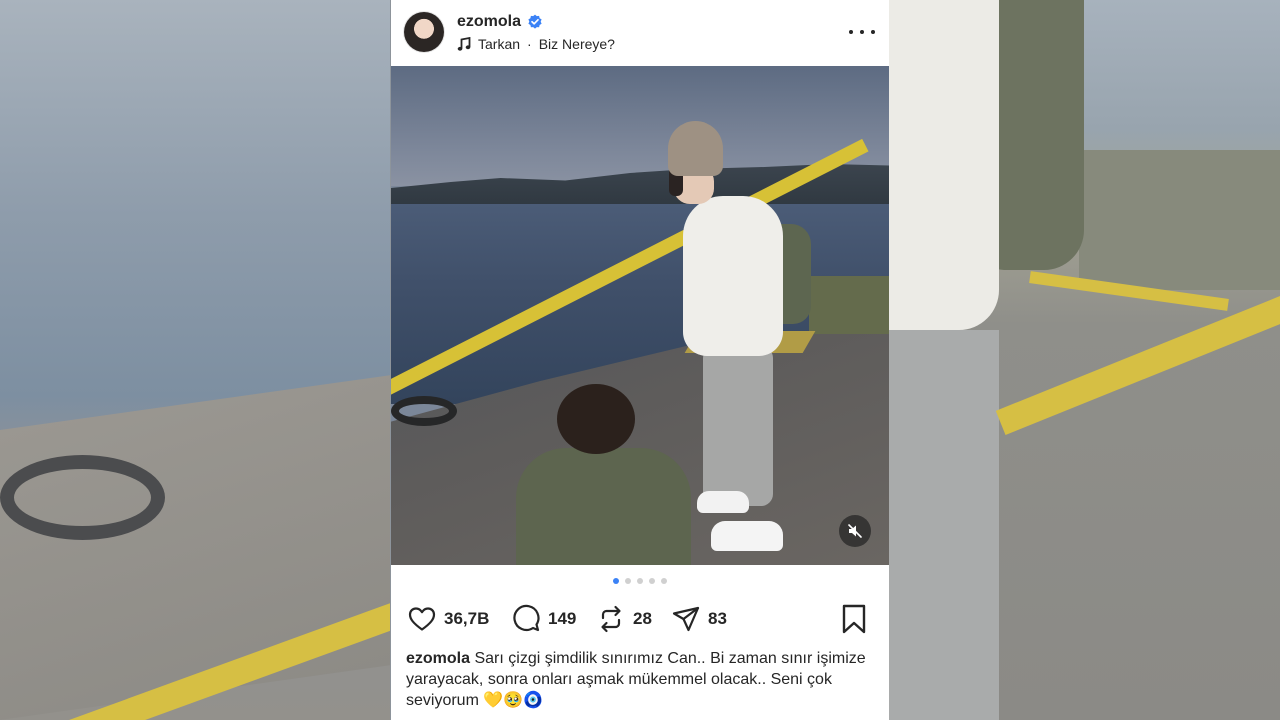  Describe the element at coordinates (851, 32) in the screenshot. I see `more-horizontal-icon` at that location.